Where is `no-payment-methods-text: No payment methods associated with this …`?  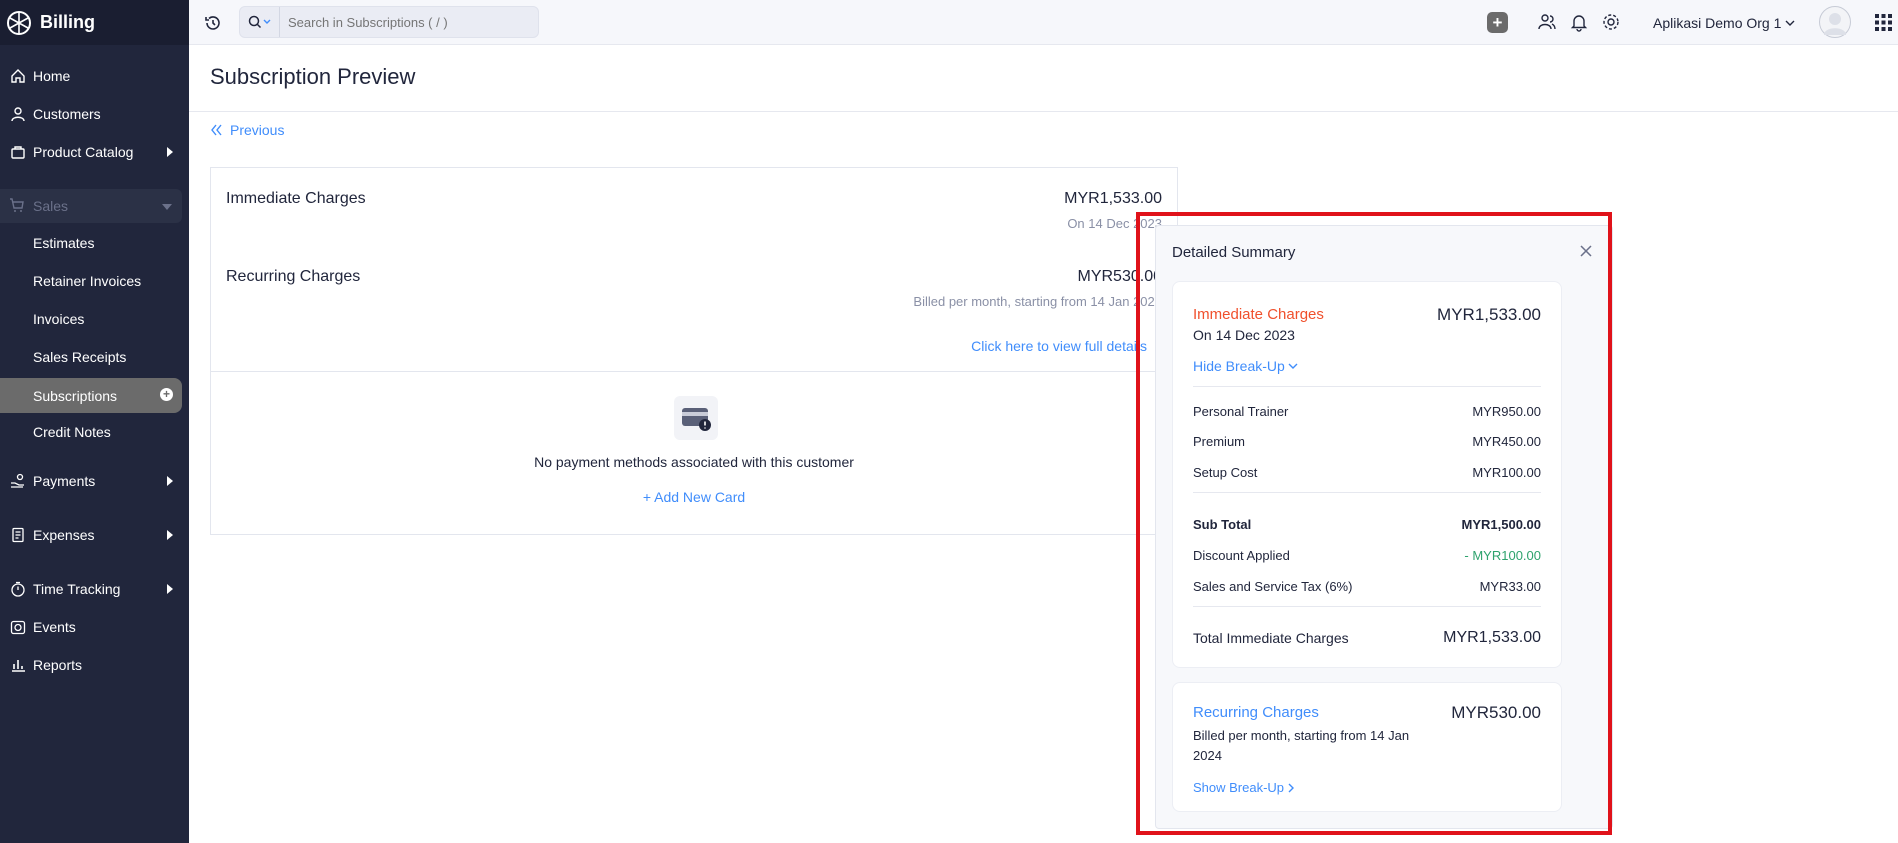
no-payment-methods-text: No payment methods associated with this … is located at coordinates (694, 462).